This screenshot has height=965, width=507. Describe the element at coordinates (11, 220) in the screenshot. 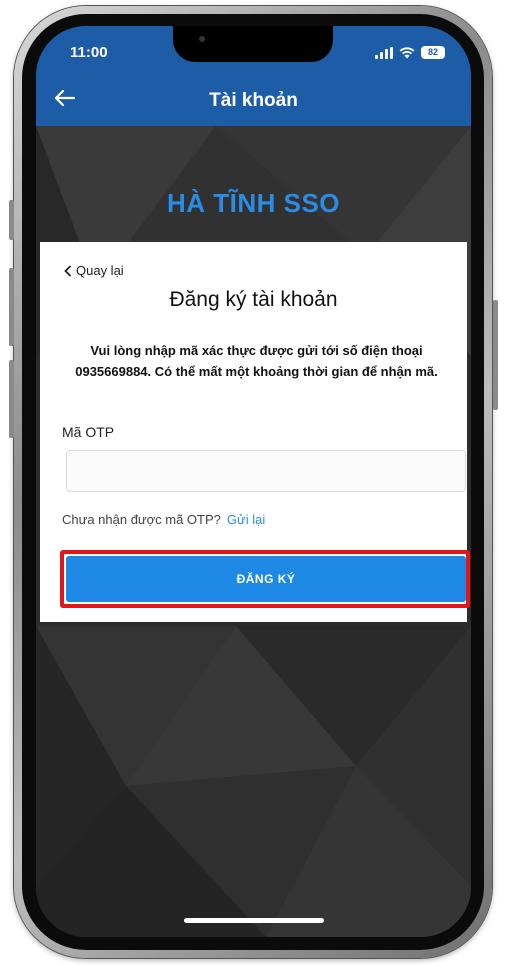

I see `mute-switch` at that location.